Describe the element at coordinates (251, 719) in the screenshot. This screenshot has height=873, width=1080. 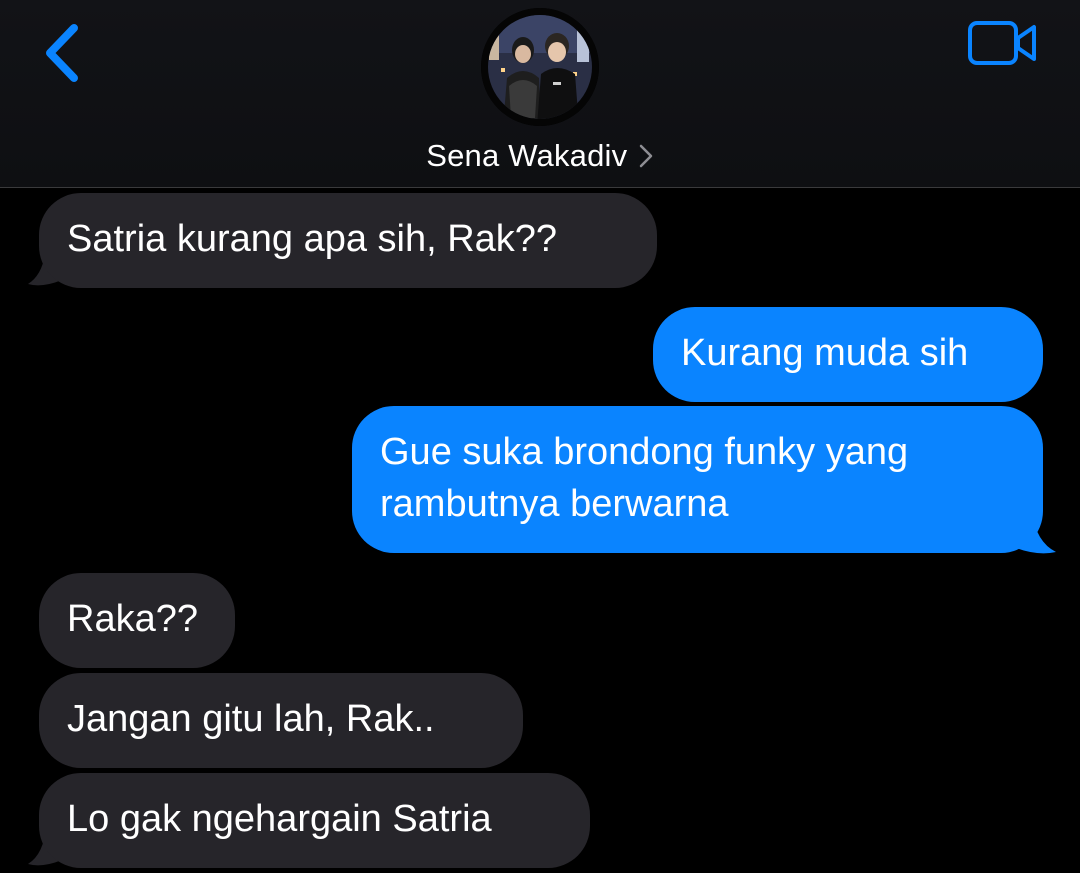
I see `message-text: Jangan gitu lah, Rak..` at that location.